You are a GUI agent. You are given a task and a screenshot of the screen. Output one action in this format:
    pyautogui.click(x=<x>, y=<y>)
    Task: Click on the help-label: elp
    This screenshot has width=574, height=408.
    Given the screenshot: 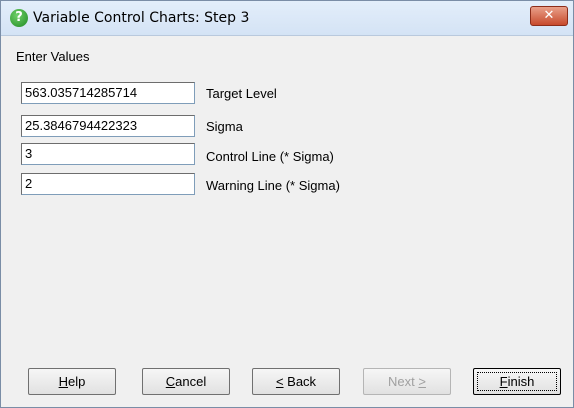 What is the action you would take?
    pyautogui.click(x=77, y=381)
    